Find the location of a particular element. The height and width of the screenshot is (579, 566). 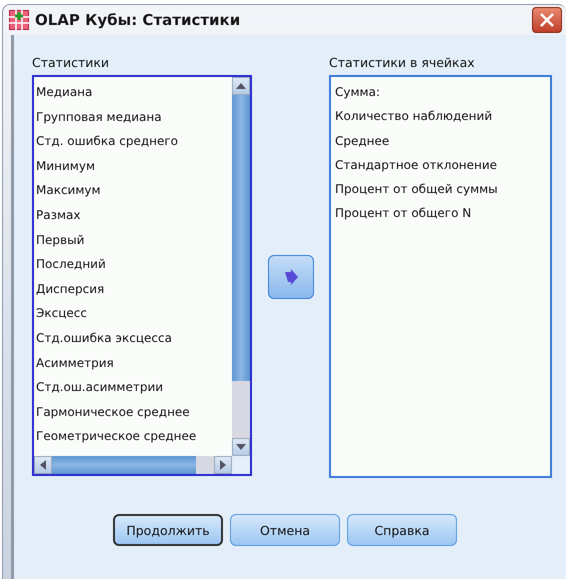

close-icon is located at coordinates (547, 20).